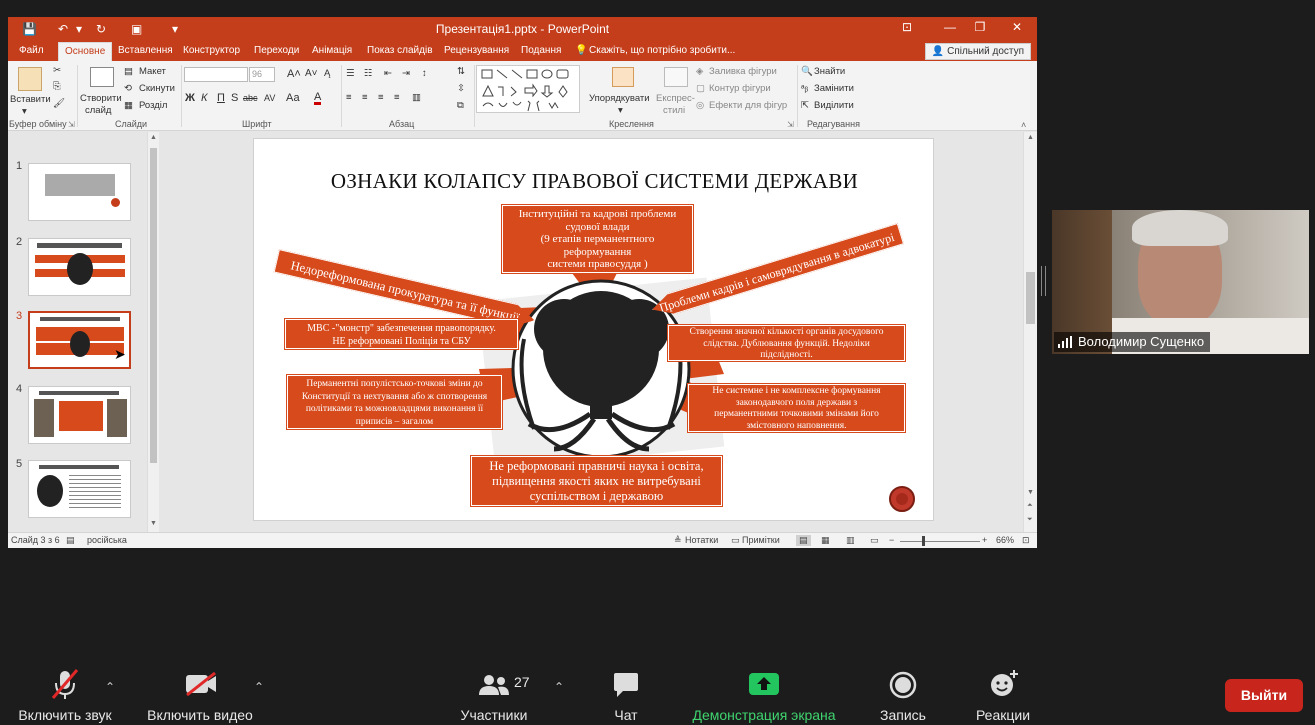 The height and width of the screenshot is (725, 1315). Describe the element at coordinates (311, 74) in the screenshot. I see `decrease-font-icon: A˅` at that location.